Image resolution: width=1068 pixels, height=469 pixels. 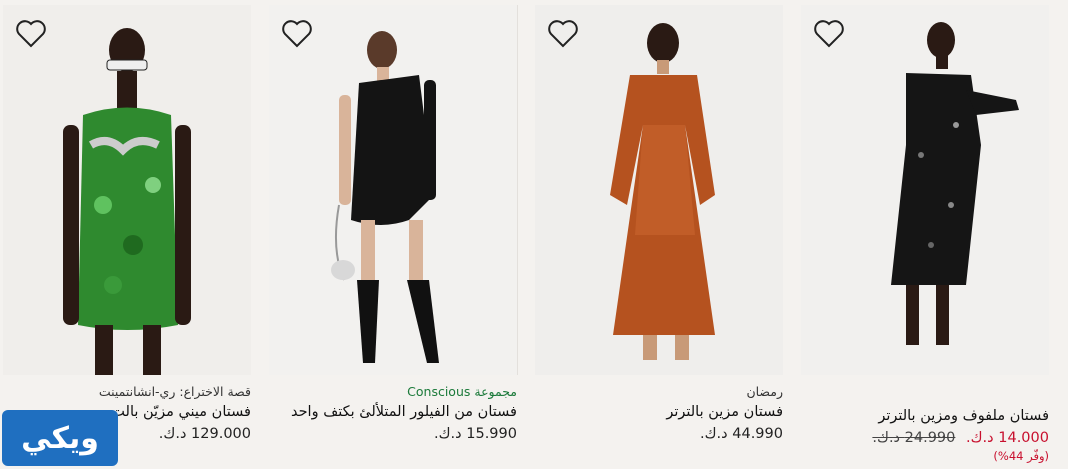 I want to click on product-info: رمضان فستان مزين بالترتر 44.990 د.ك., so click(x=659, y=414).